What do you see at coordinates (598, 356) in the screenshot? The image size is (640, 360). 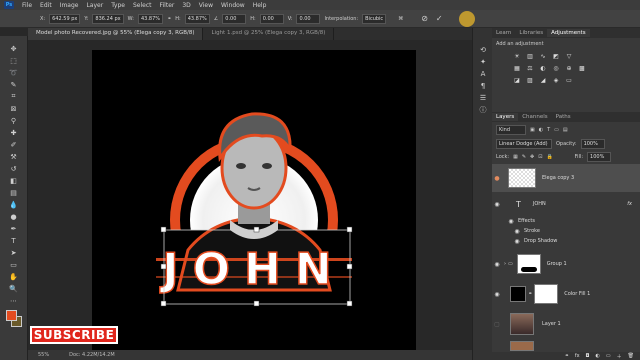 I see `new-adjustment-icon: ◐` at bounding box center [598, 356].